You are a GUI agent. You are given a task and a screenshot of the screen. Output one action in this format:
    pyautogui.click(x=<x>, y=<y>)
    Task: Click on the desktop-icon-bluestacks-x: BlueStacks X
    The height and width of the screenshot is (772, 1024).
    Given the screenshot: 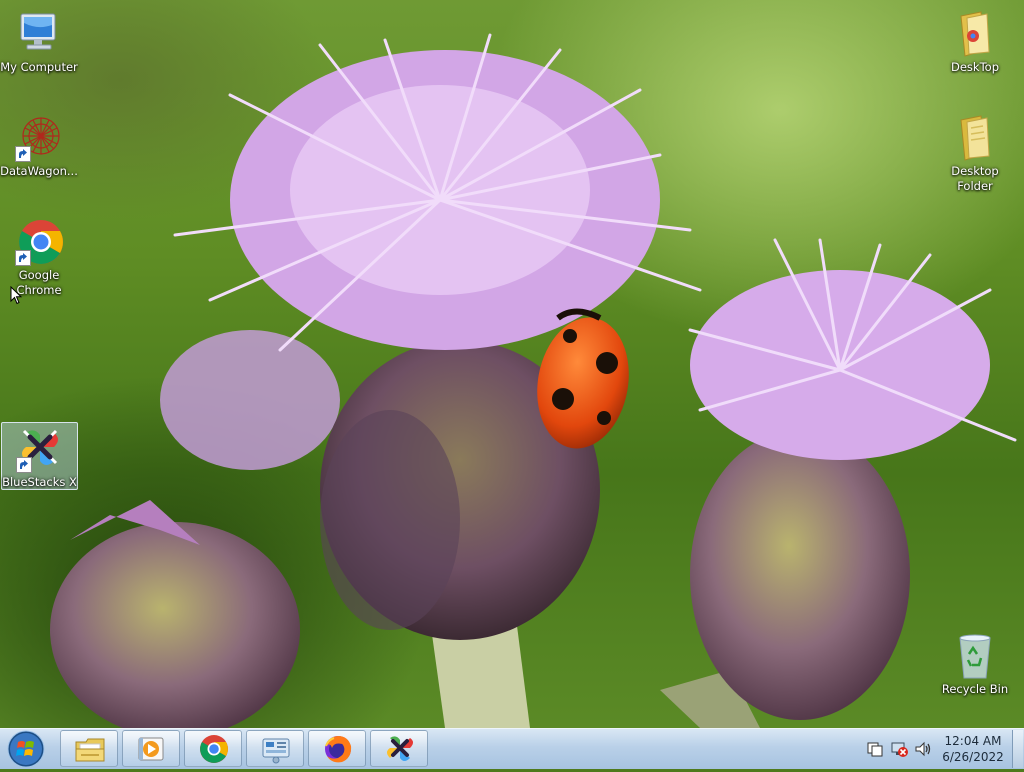 What is the action you would take?
    pyautogui.click(x=39, y=456)
    